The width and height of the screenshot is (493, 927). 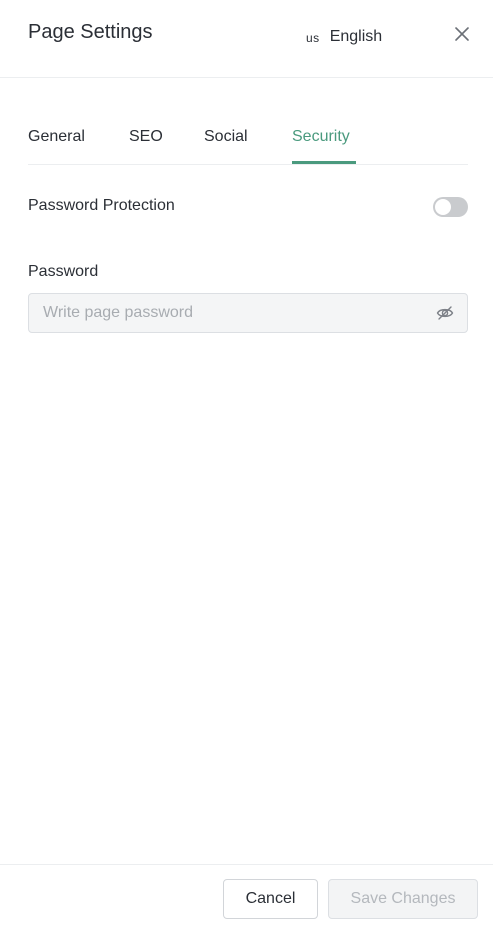 I want to click on header: Page Settings us English, so click(x=246, y=39).